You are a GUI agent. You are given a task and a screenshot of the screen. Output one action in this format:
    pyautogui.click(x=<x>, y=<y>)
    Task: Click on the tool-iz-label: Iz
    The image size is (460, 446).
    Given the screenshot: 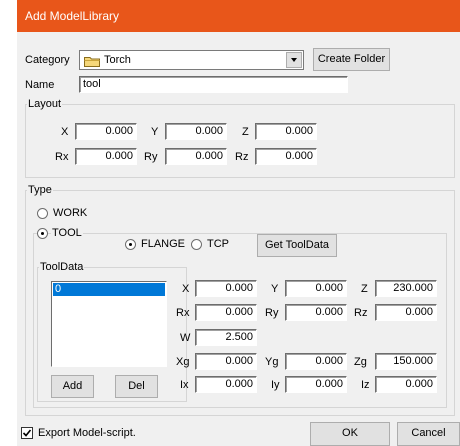 What is the action you would take?
    pyautogui.click(x=365, y=385)
    